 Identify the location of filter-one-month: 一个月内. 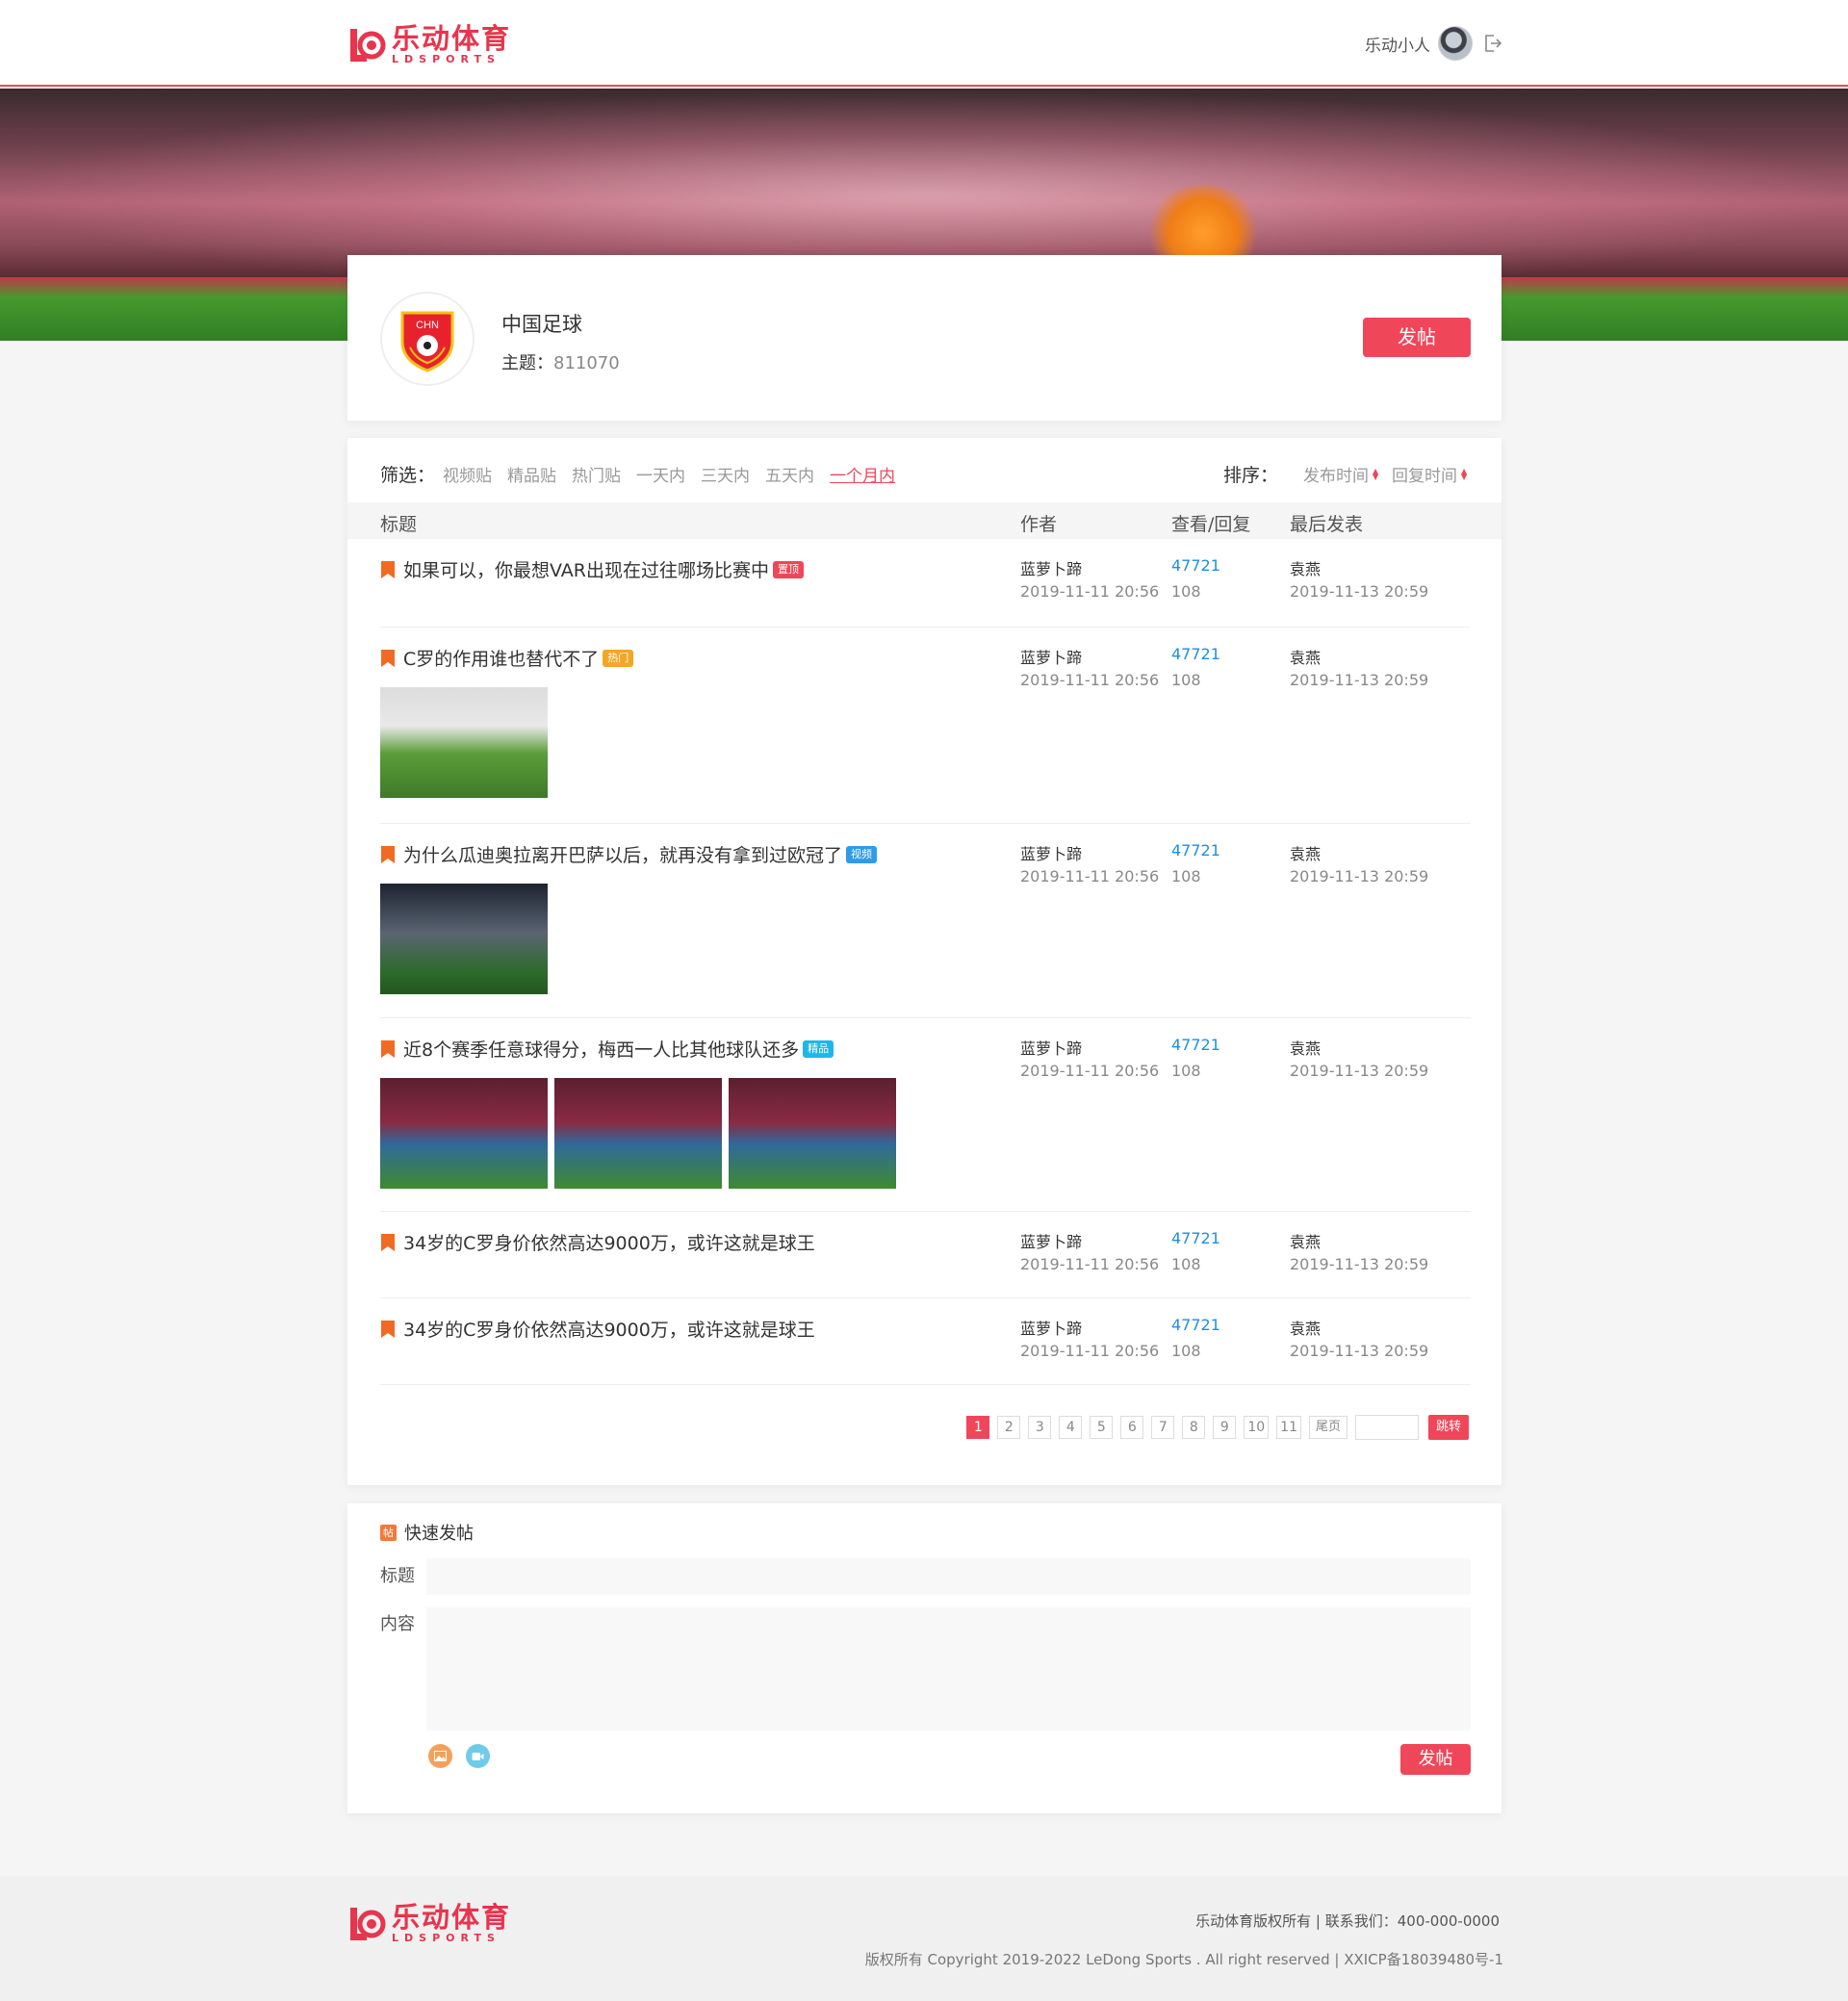
(862, 474).